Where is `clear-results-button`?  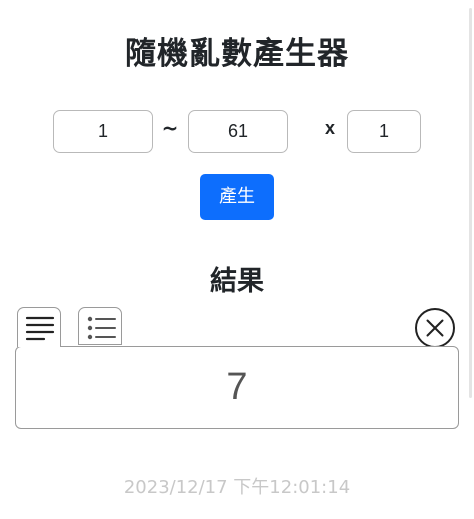 clear-results-button is located at coordinates (435, 328).